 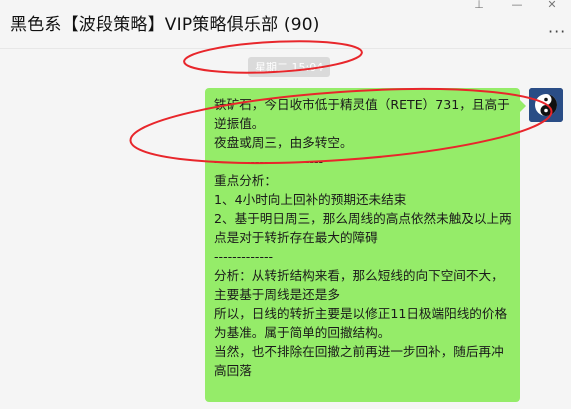 What do you see at coordinates (552, 7) in the screenshot?
I see `close-icon: ✕` at bounding box center [552, 7].